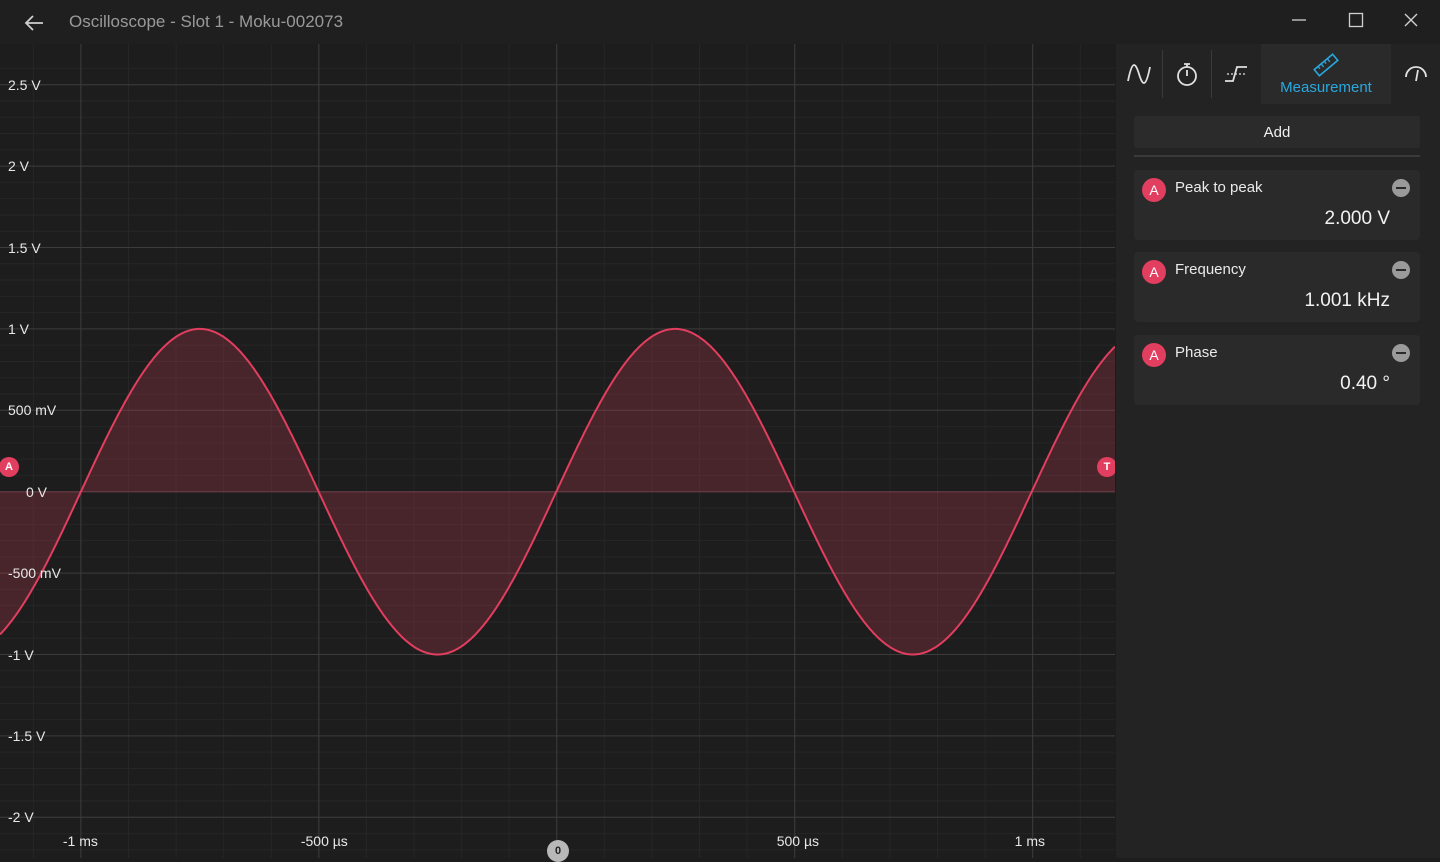  What do you see at coordinates (80, 841) in the screenshot?
I see `x-tick-label: -1 ms` at bounding box center [80, 841].